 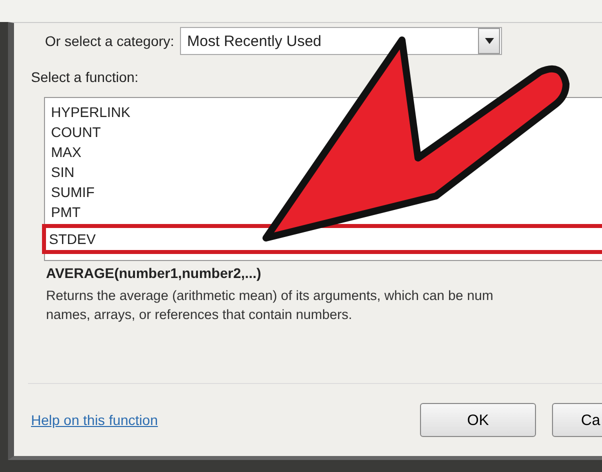 I want to click on function-item: SIN, so click(x=323, y=172).